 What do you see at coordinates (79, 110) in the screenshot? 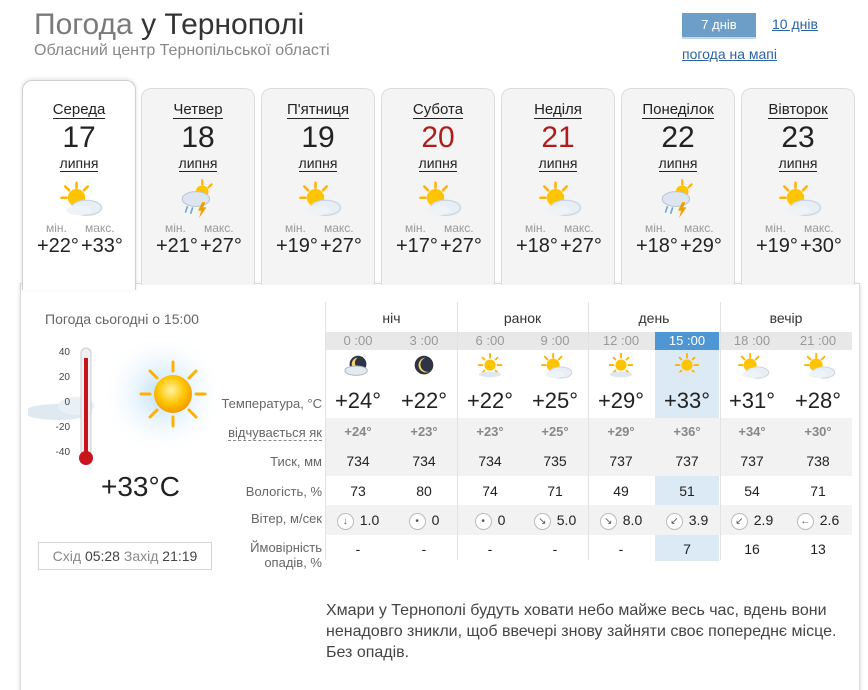
I see `day-name: Середа` at bounding box center [79, 110].